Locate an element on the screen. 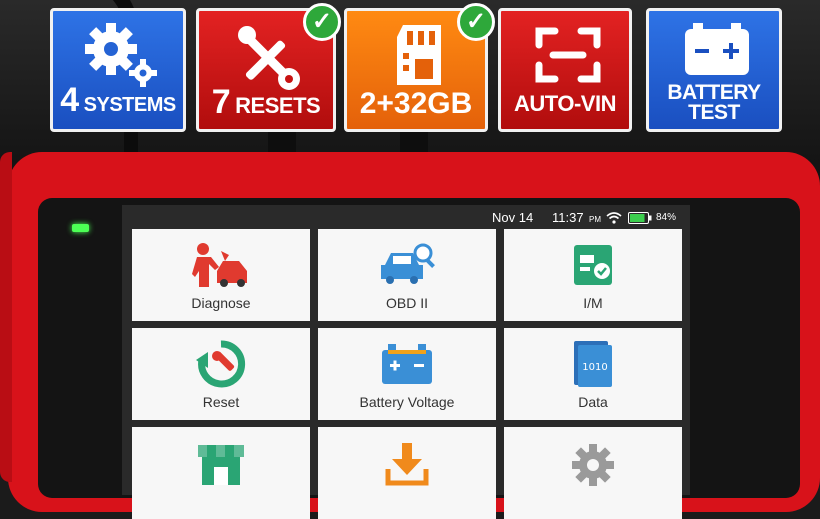 The image size is (820, 519). inspection-icon is located at coordinates (593, 265).